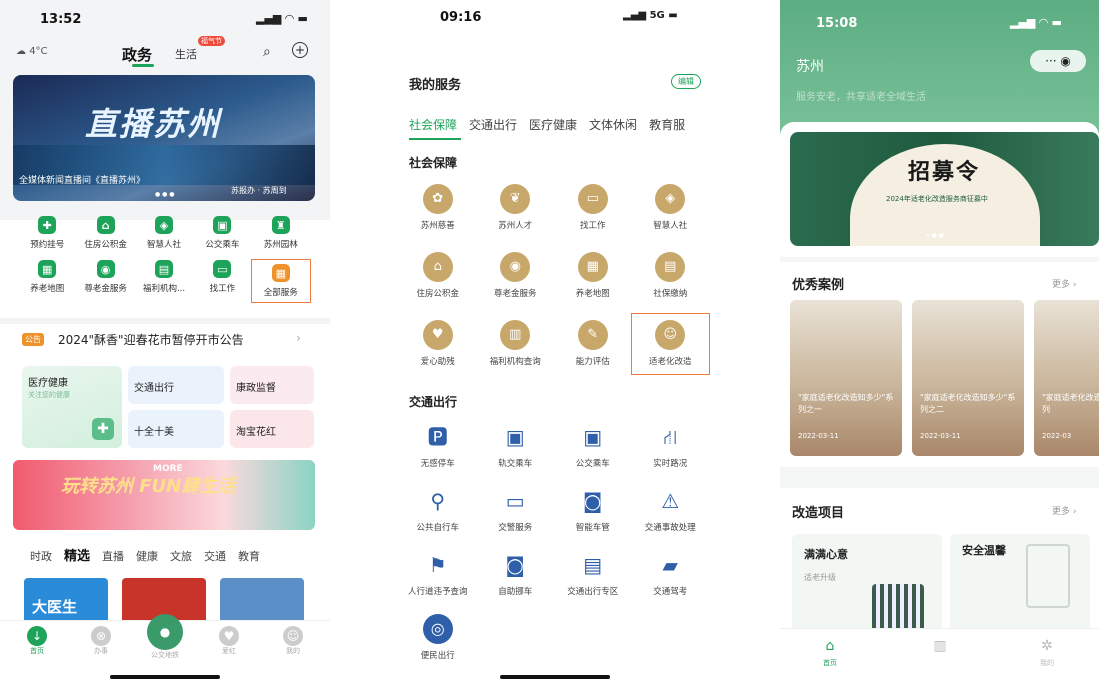 The image size is (1099, 685). Describe the element at coordinates (72, 407) in the screenshot. I see `card-health: 医疗健康 关注您的健康 ✚` at that location.